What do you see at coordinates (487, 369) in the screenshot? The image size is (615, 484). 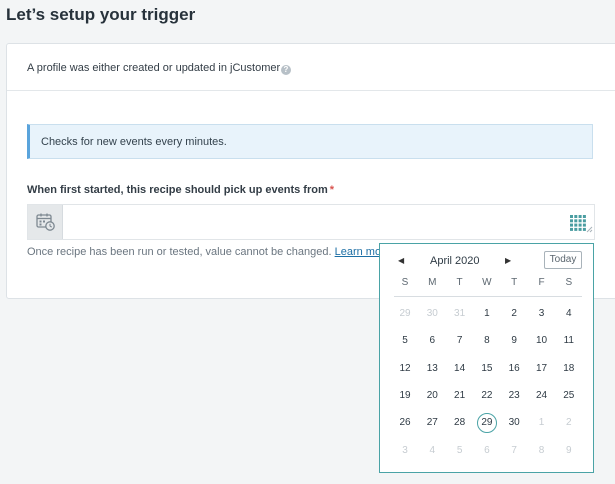 I see `calendar-day: 15` at bounding box center [487, 369].